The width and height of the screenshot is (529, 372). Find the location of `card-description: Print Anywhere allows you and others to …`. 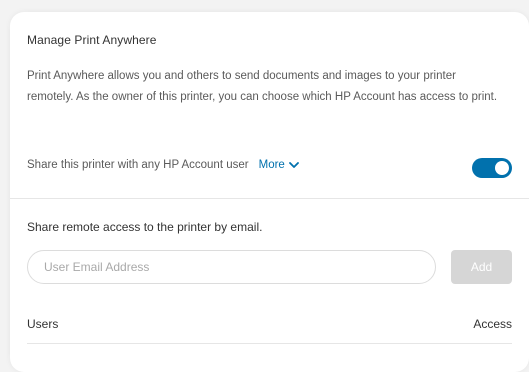

card-description: Print Anywhere allows you and others to … is located at coordinates (262, 86).